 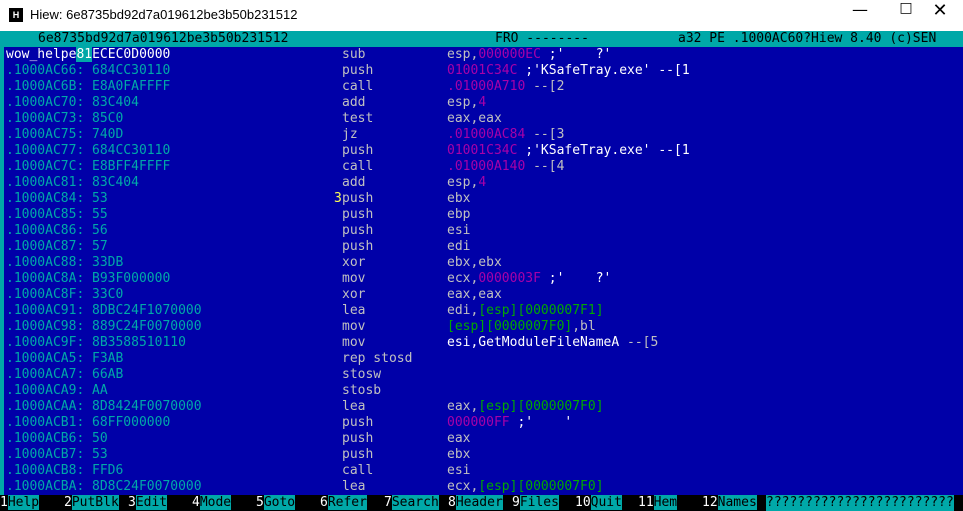 I want to click on operand-part: esi, so click(x=459, y=470).